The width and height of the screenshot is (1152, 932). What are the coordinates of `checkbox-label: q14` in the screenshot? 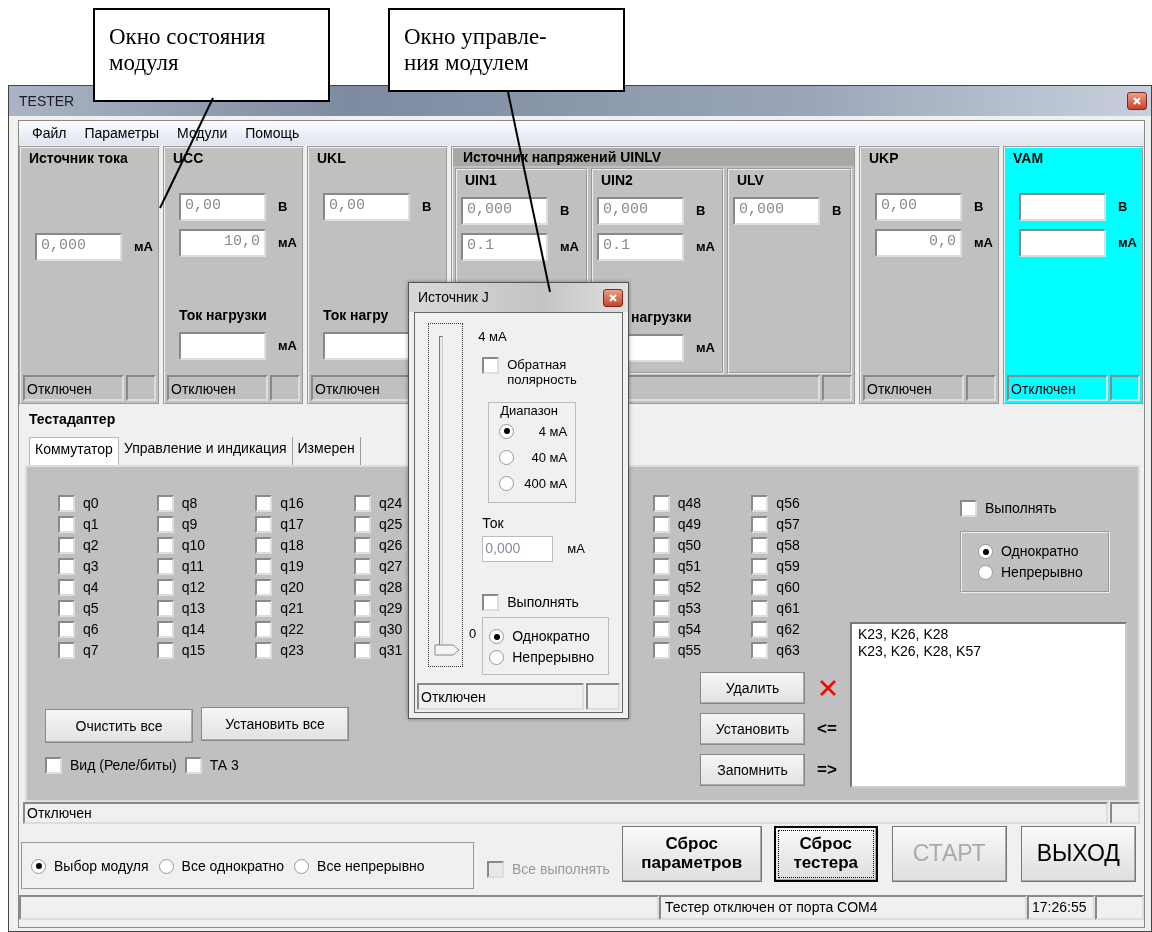 It's located at (193, 629).